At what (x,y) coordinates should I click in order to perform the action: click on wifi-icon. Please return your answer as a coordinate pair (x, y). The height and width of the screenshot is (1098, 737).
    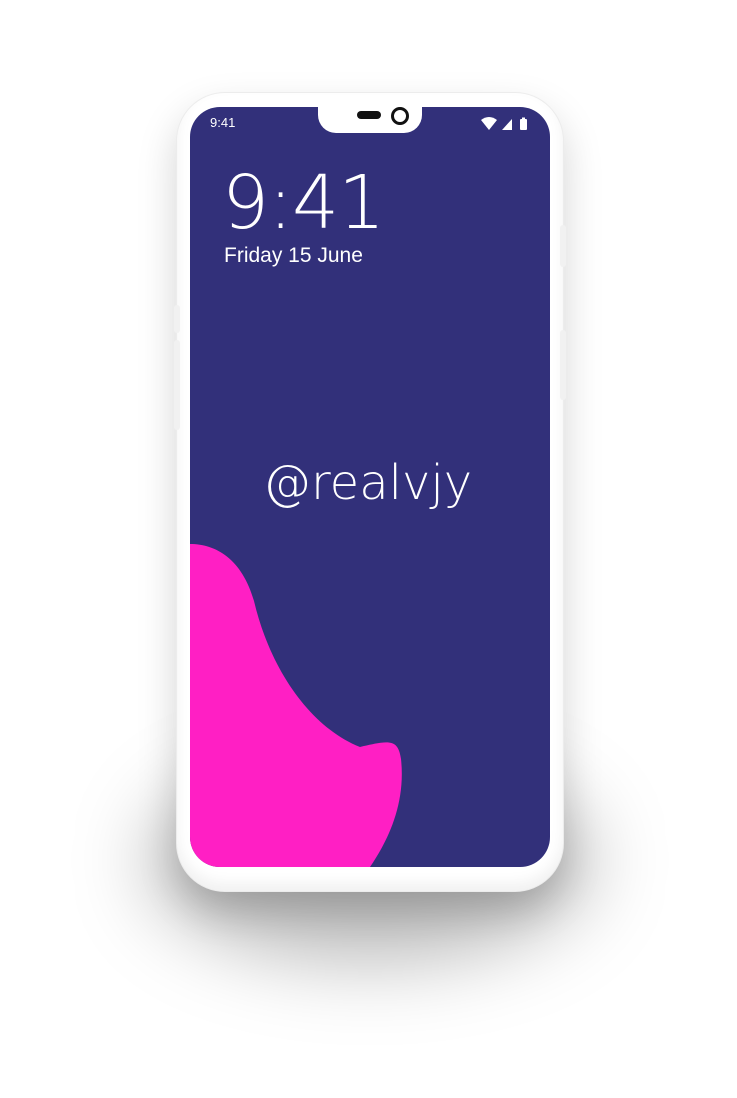
    Looking at the image, I should click on (489, 123).